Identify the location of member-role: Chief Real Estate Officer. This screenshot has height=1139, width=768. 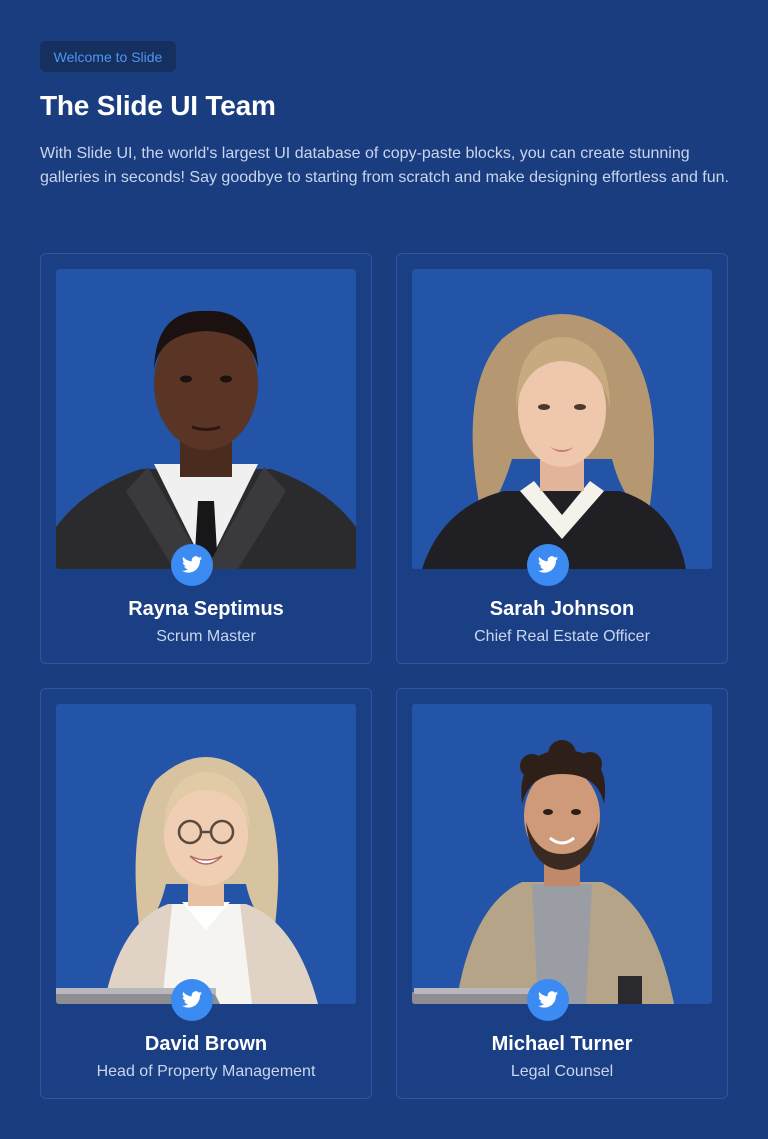
(562, 636).